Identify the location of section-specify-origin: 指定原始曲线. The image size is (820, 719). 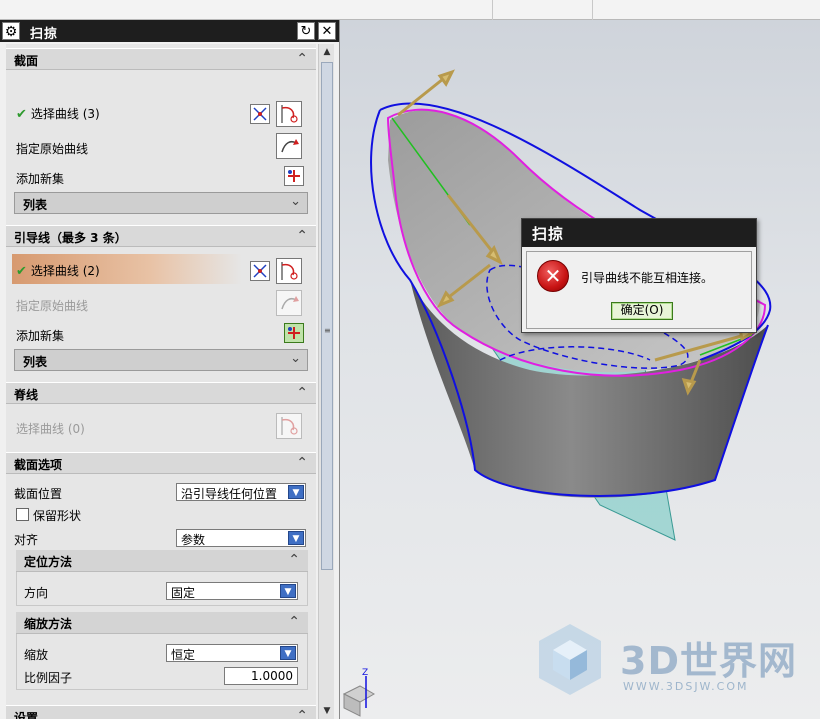
(52, 149).